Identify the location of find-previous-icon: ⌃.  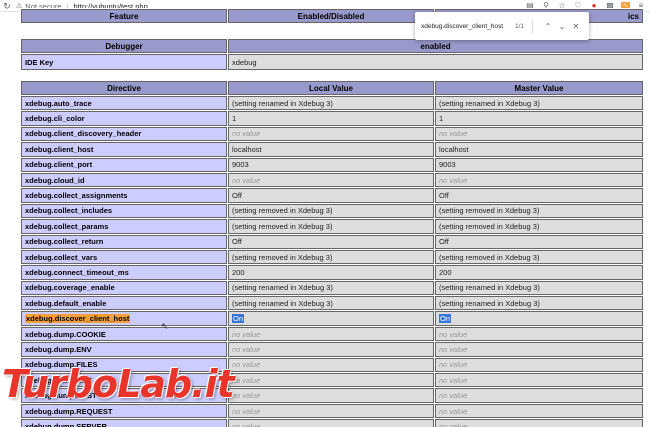
(548, 26).